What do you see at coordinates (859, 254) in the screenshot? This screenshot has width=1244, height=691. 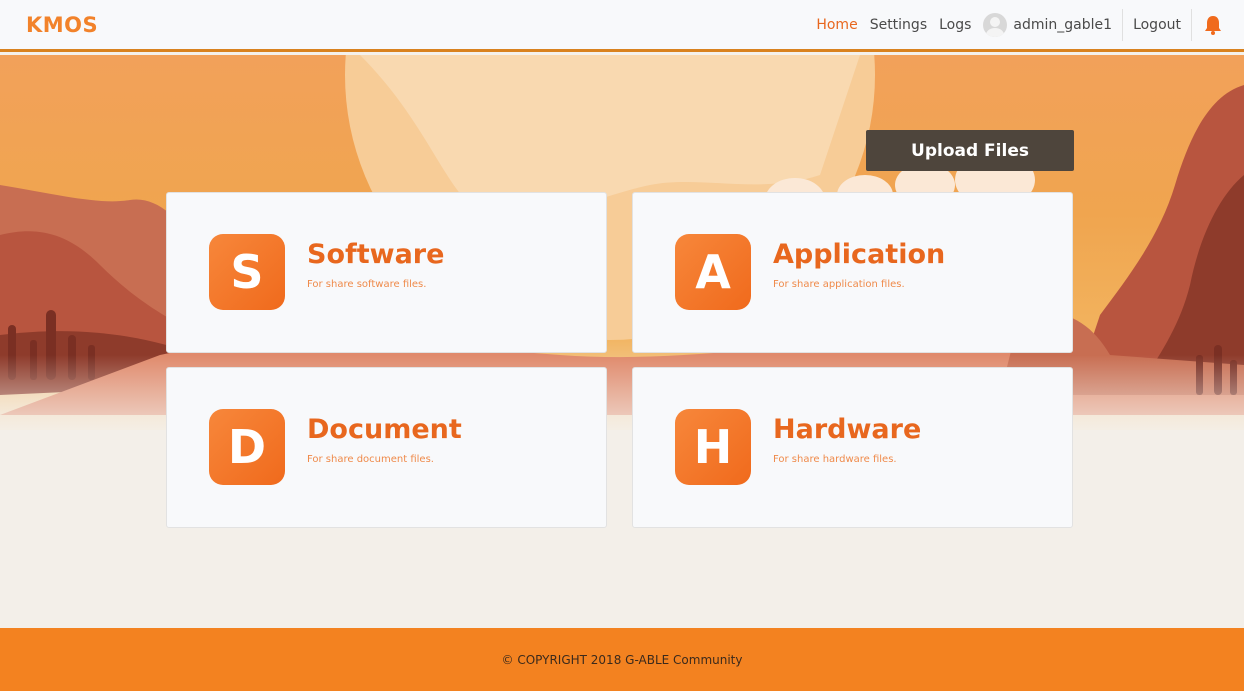 I see `card-title: Application` at bounding box center [859, 254].